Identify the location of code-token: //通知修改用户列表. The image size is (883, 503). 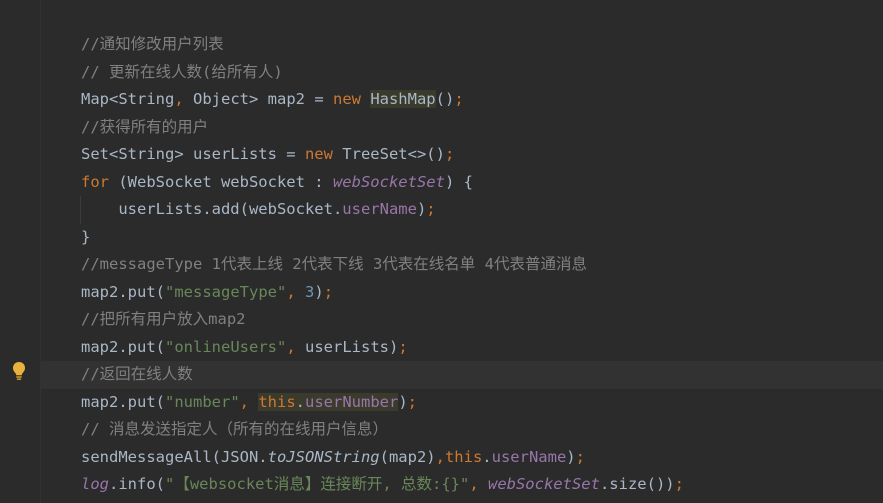
(152, 44).